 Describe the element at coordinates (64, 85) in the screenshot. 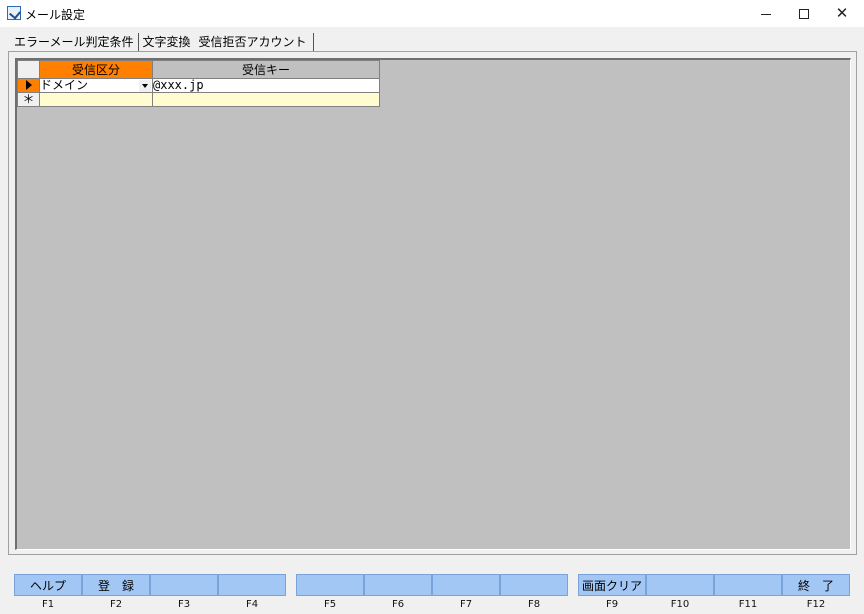

I see `kubun-value: ドメイン` at that location.